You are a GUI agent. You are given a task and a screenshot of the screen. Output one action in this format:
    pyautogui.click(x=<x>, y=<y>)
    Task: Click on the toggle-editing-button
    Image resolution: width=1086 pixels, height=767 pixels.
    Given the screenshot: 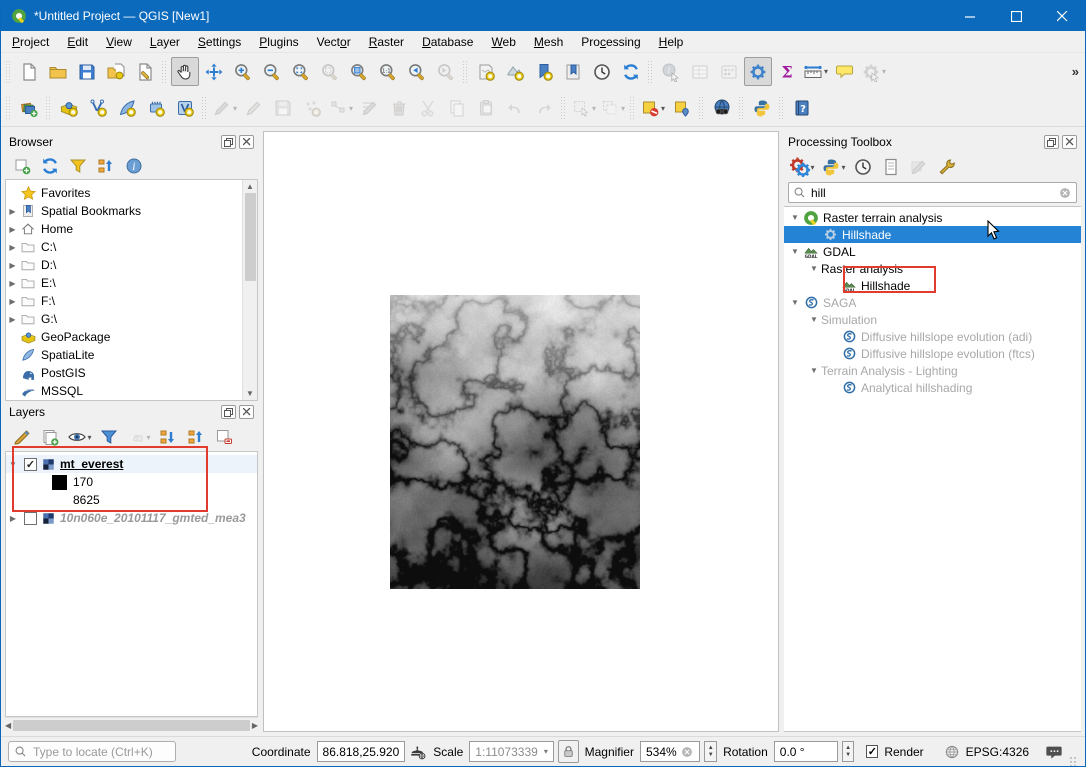 What is the action you would take?
    pyautogui.click(x=254, y=108)
    